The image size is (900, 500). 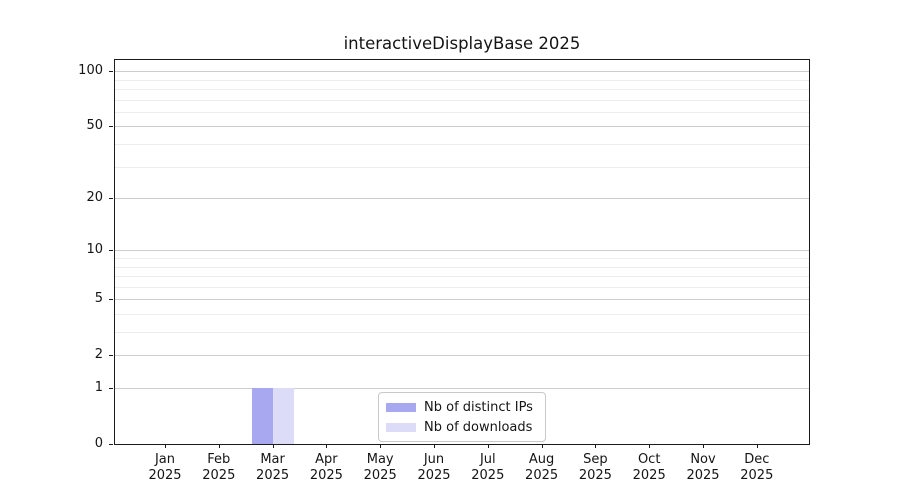 I want to click on legend-label-downloads: Nb of downloads, so click(x=478, y=427).